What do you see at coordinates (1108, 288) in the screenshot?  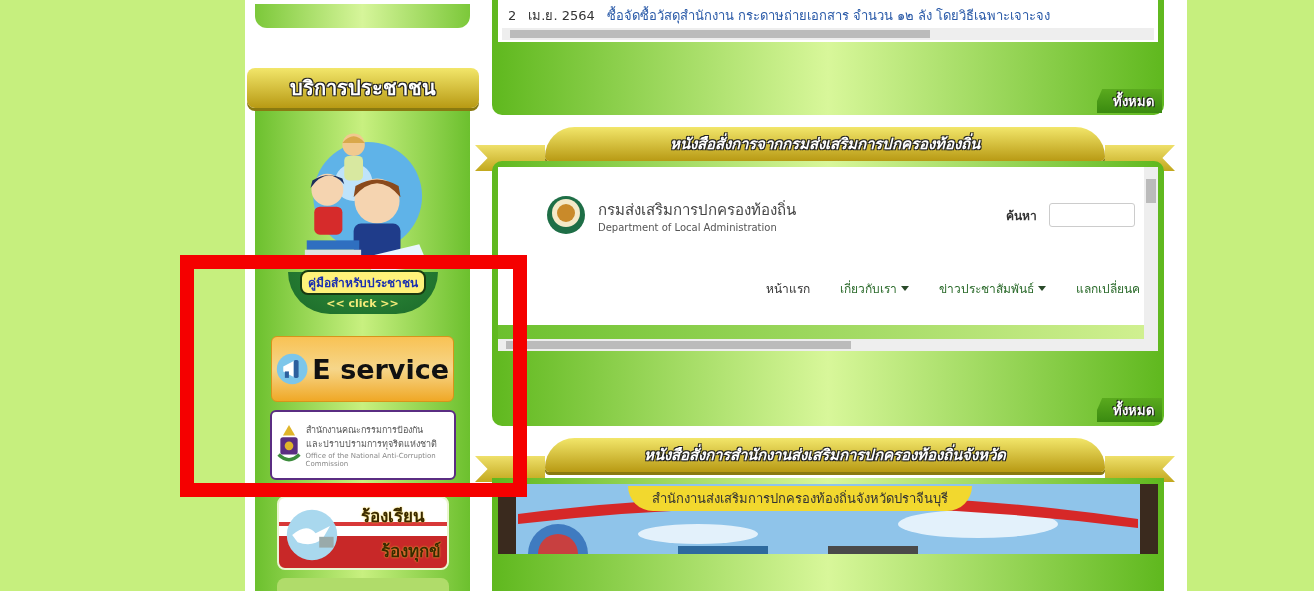 I see `nav-link: แลกเปลี่ยนค` at bounding box center [1108, 288].